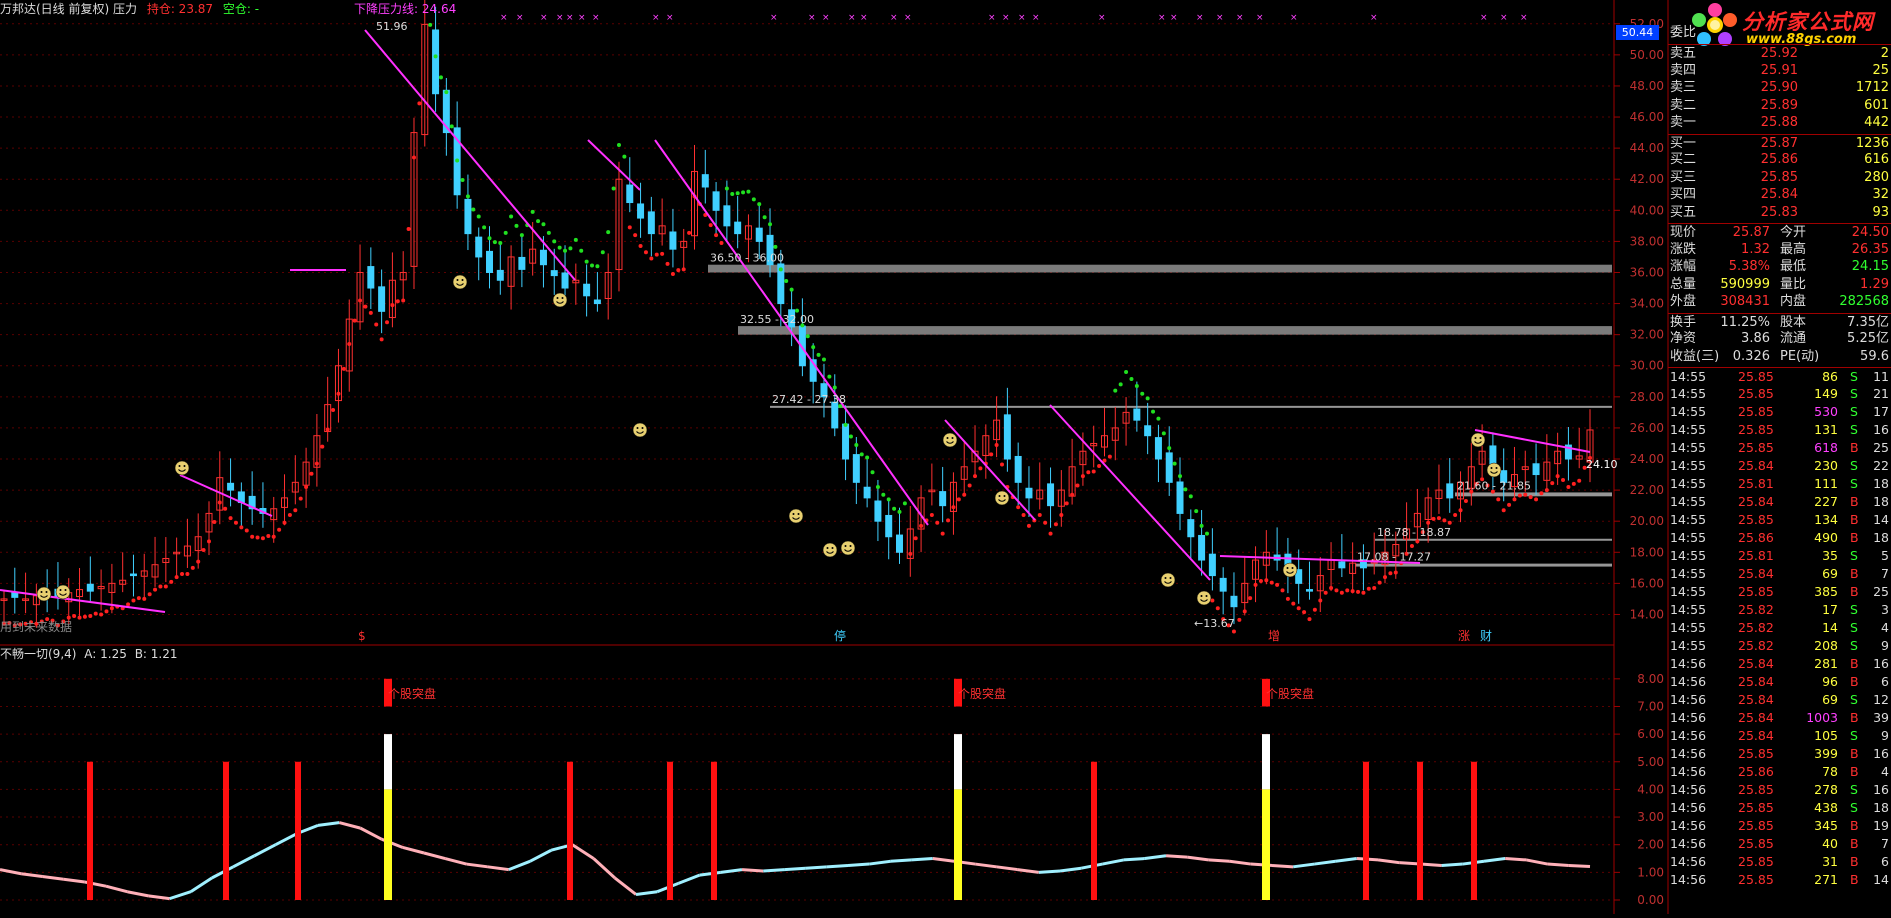 Image resolution: width=1891 pixels, height=918 pixels. What do you see at coordinates (1830, 771) in the screenshot?
I see `tick-volume: 78` at bounding box center [1830, 771].